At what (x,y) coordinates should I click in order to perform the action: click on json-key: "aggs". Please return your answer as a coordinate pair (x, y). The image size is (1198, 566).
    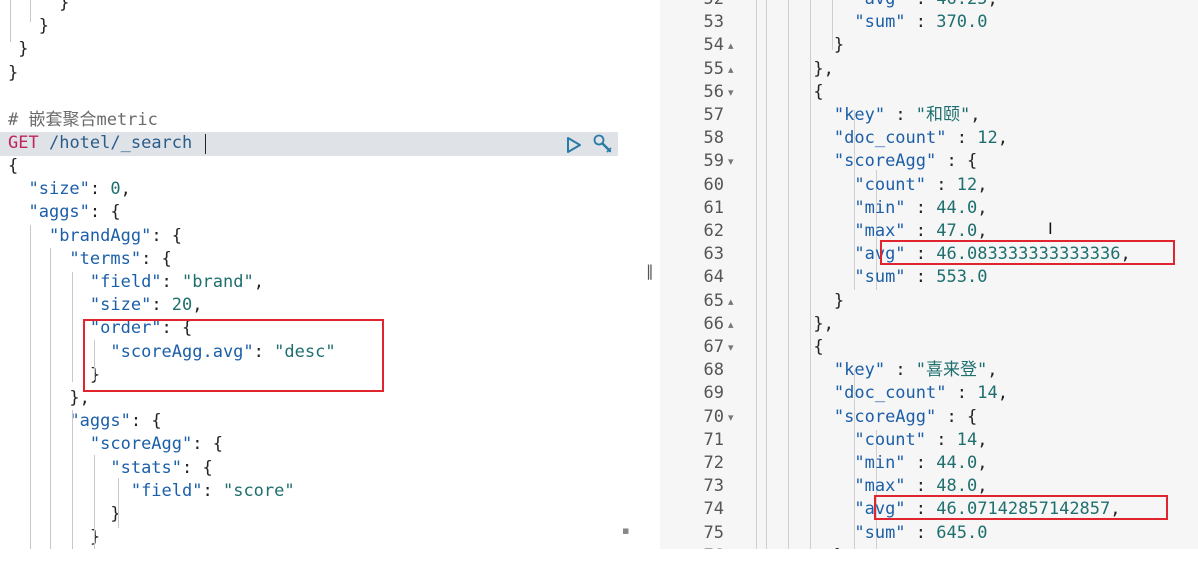
    Looking at the image, I should click on (59, 212).